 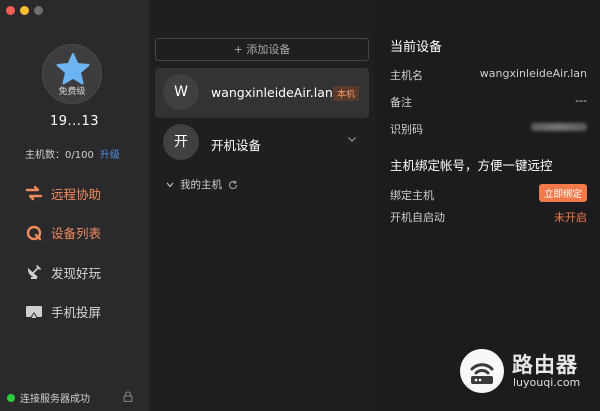 I want to click on detail-row-hostname: 主机名 wangxinleideAir.lan, so click(x=488, y=75).